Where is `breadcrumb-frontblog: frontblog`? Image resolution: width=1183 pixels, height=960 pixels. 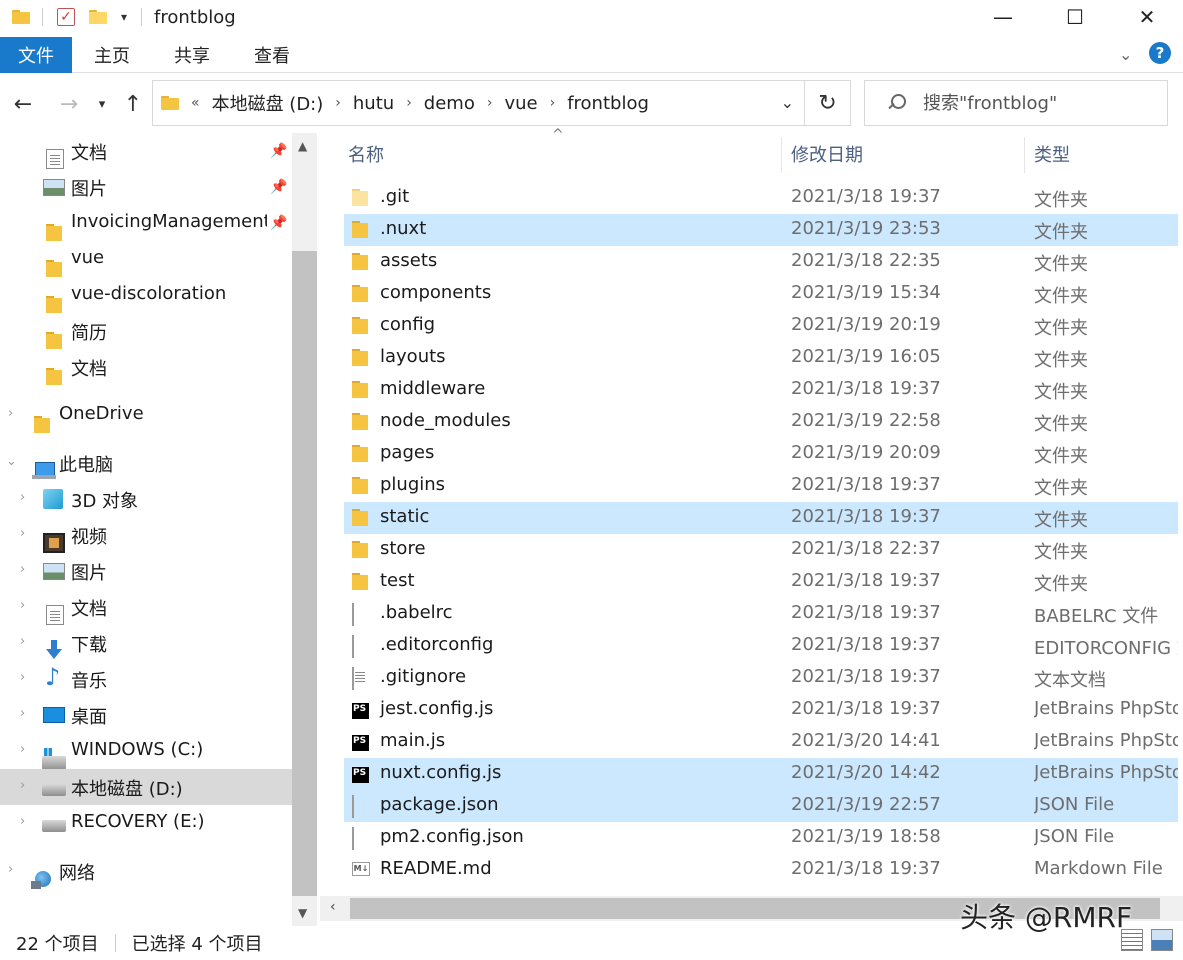
breadcrumb-frontblog: frontblog is located at coordinates (608, 103).